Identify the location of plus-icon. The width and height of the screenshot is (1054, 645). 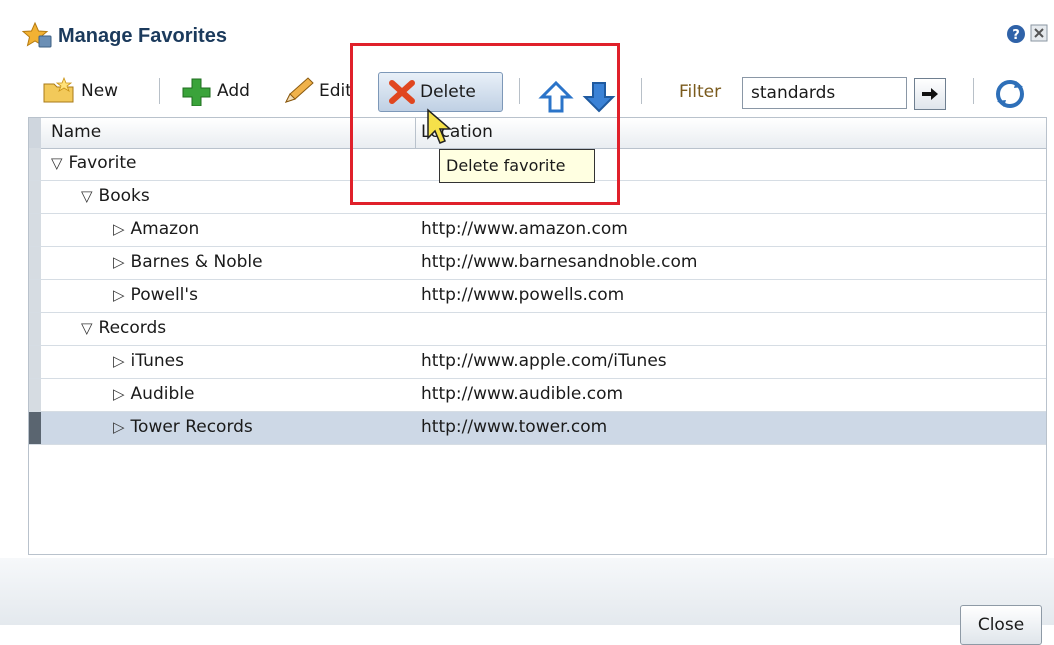
(196, 92).